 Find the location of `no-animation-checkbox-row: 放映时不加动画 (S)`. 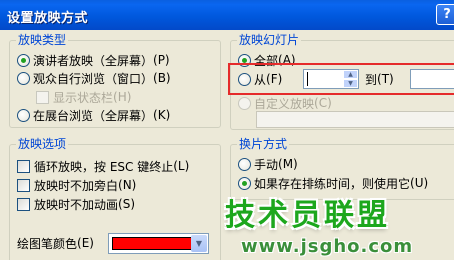

no-animation-checkbox-row: 放映时不加动画 (S) is located at coordinates (76, 204).